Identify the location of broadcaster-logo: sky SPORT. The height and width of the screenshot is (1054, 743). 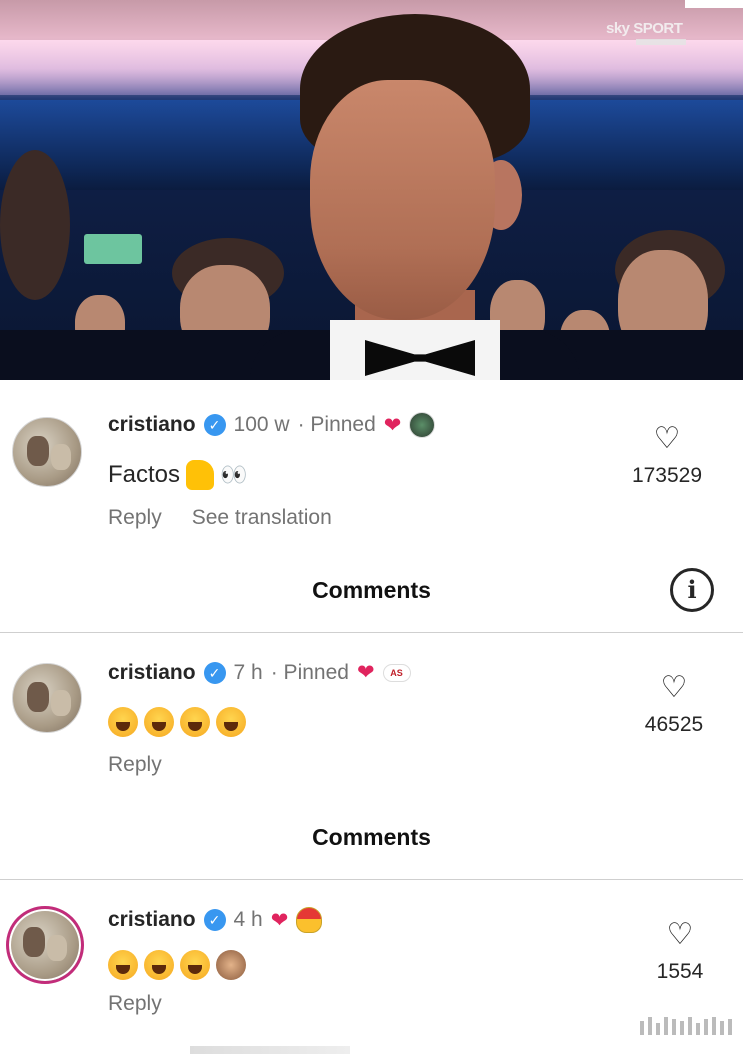
(646, 32).